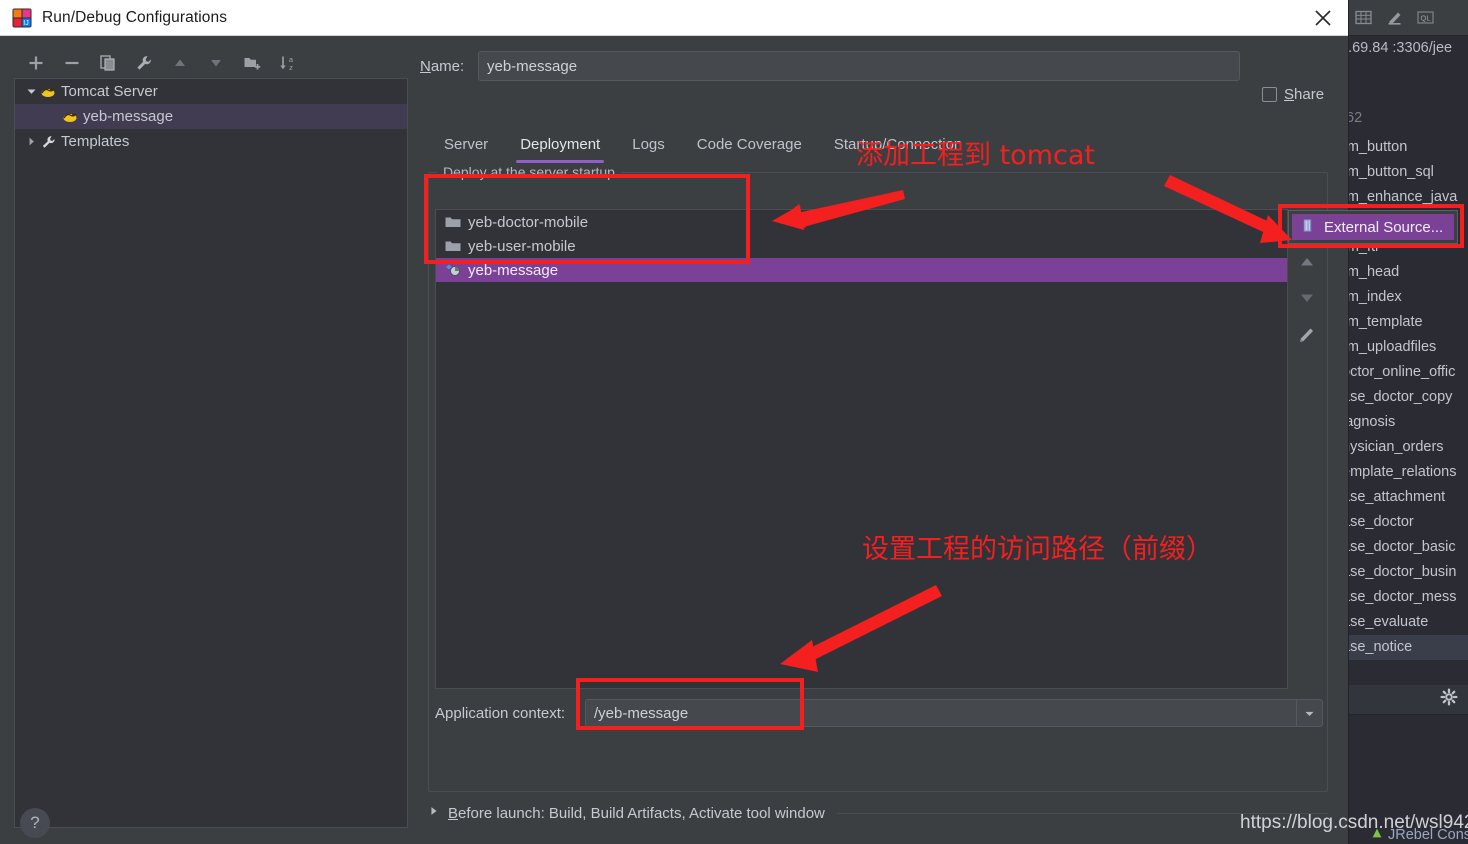  Describe the element at coordinates (1323, 18) in the screenshot. I see `close-icon` at that location.